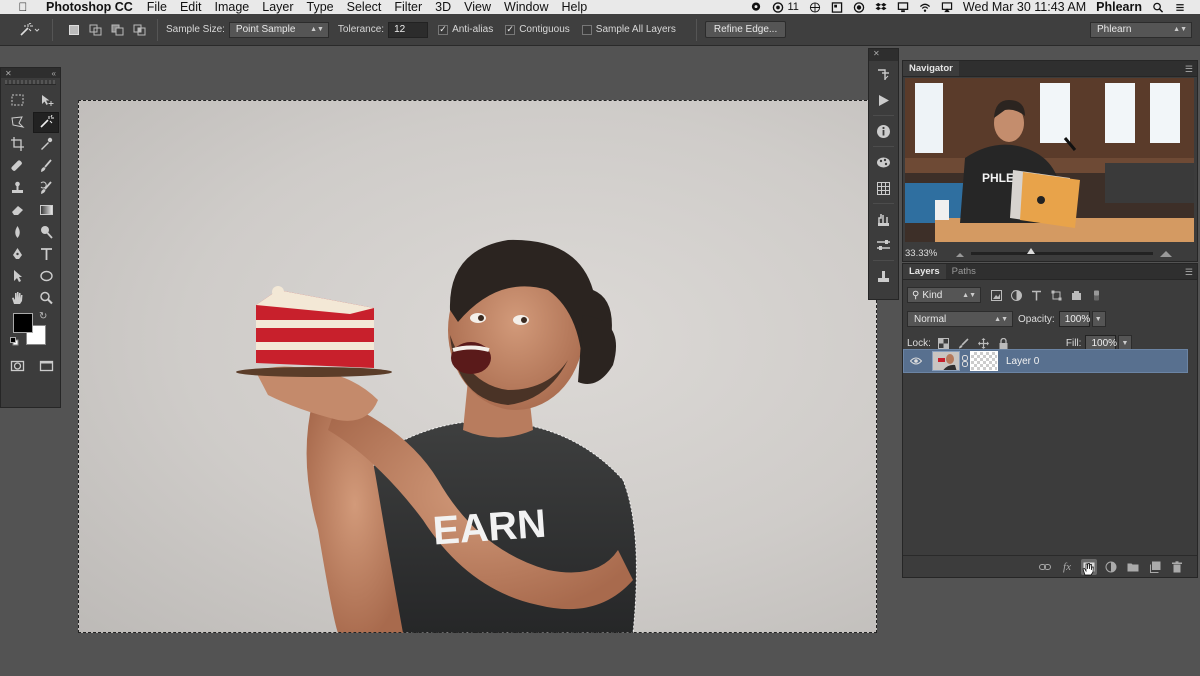 The image size is (1200, 676). What do you see at coordinates (960, 254) in the screenshot?
I see `zoom-out-icon` at bounding box center [960, 254].